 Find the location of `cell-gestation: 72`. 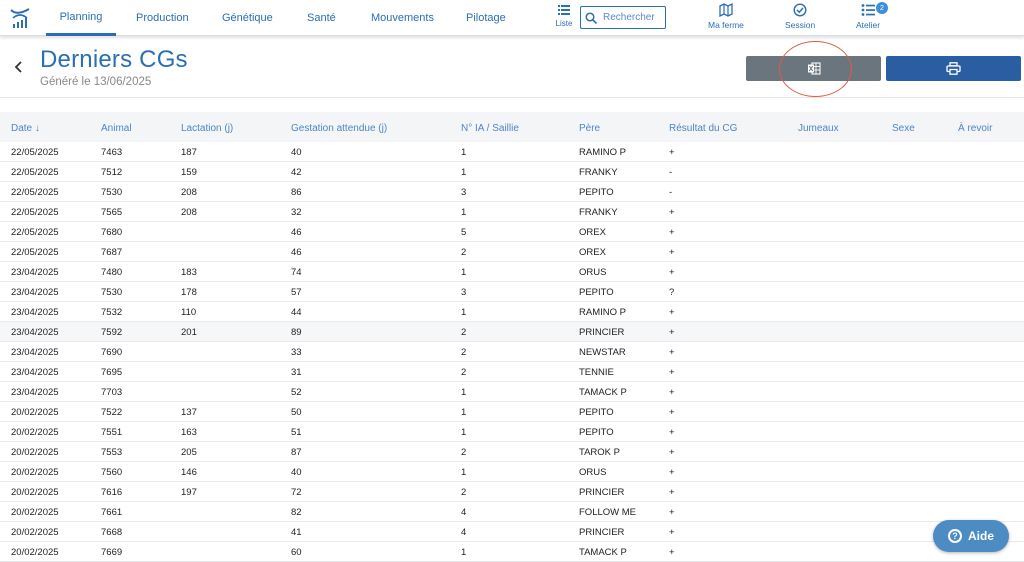

cell-gestation: 72 is located at coordinates (296, 492).